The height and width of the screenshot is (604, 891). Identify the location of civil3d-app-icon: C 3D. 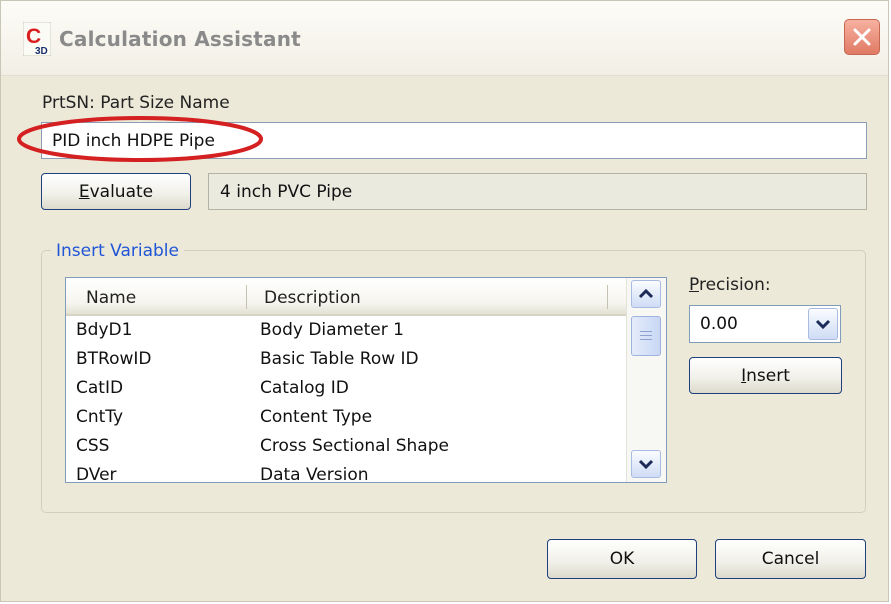
(37, 39).